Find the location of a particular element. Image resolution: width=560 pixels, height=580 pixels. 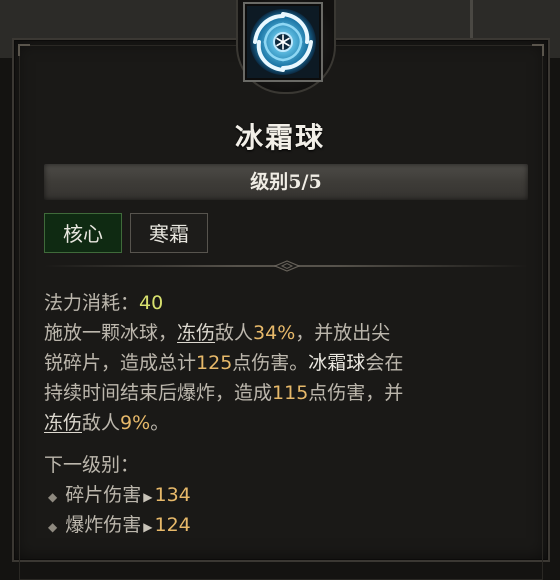

description-line-2: 锐碎片，造成总计125点伤害。冰霜球会在 is located at coordinates (279, 363).